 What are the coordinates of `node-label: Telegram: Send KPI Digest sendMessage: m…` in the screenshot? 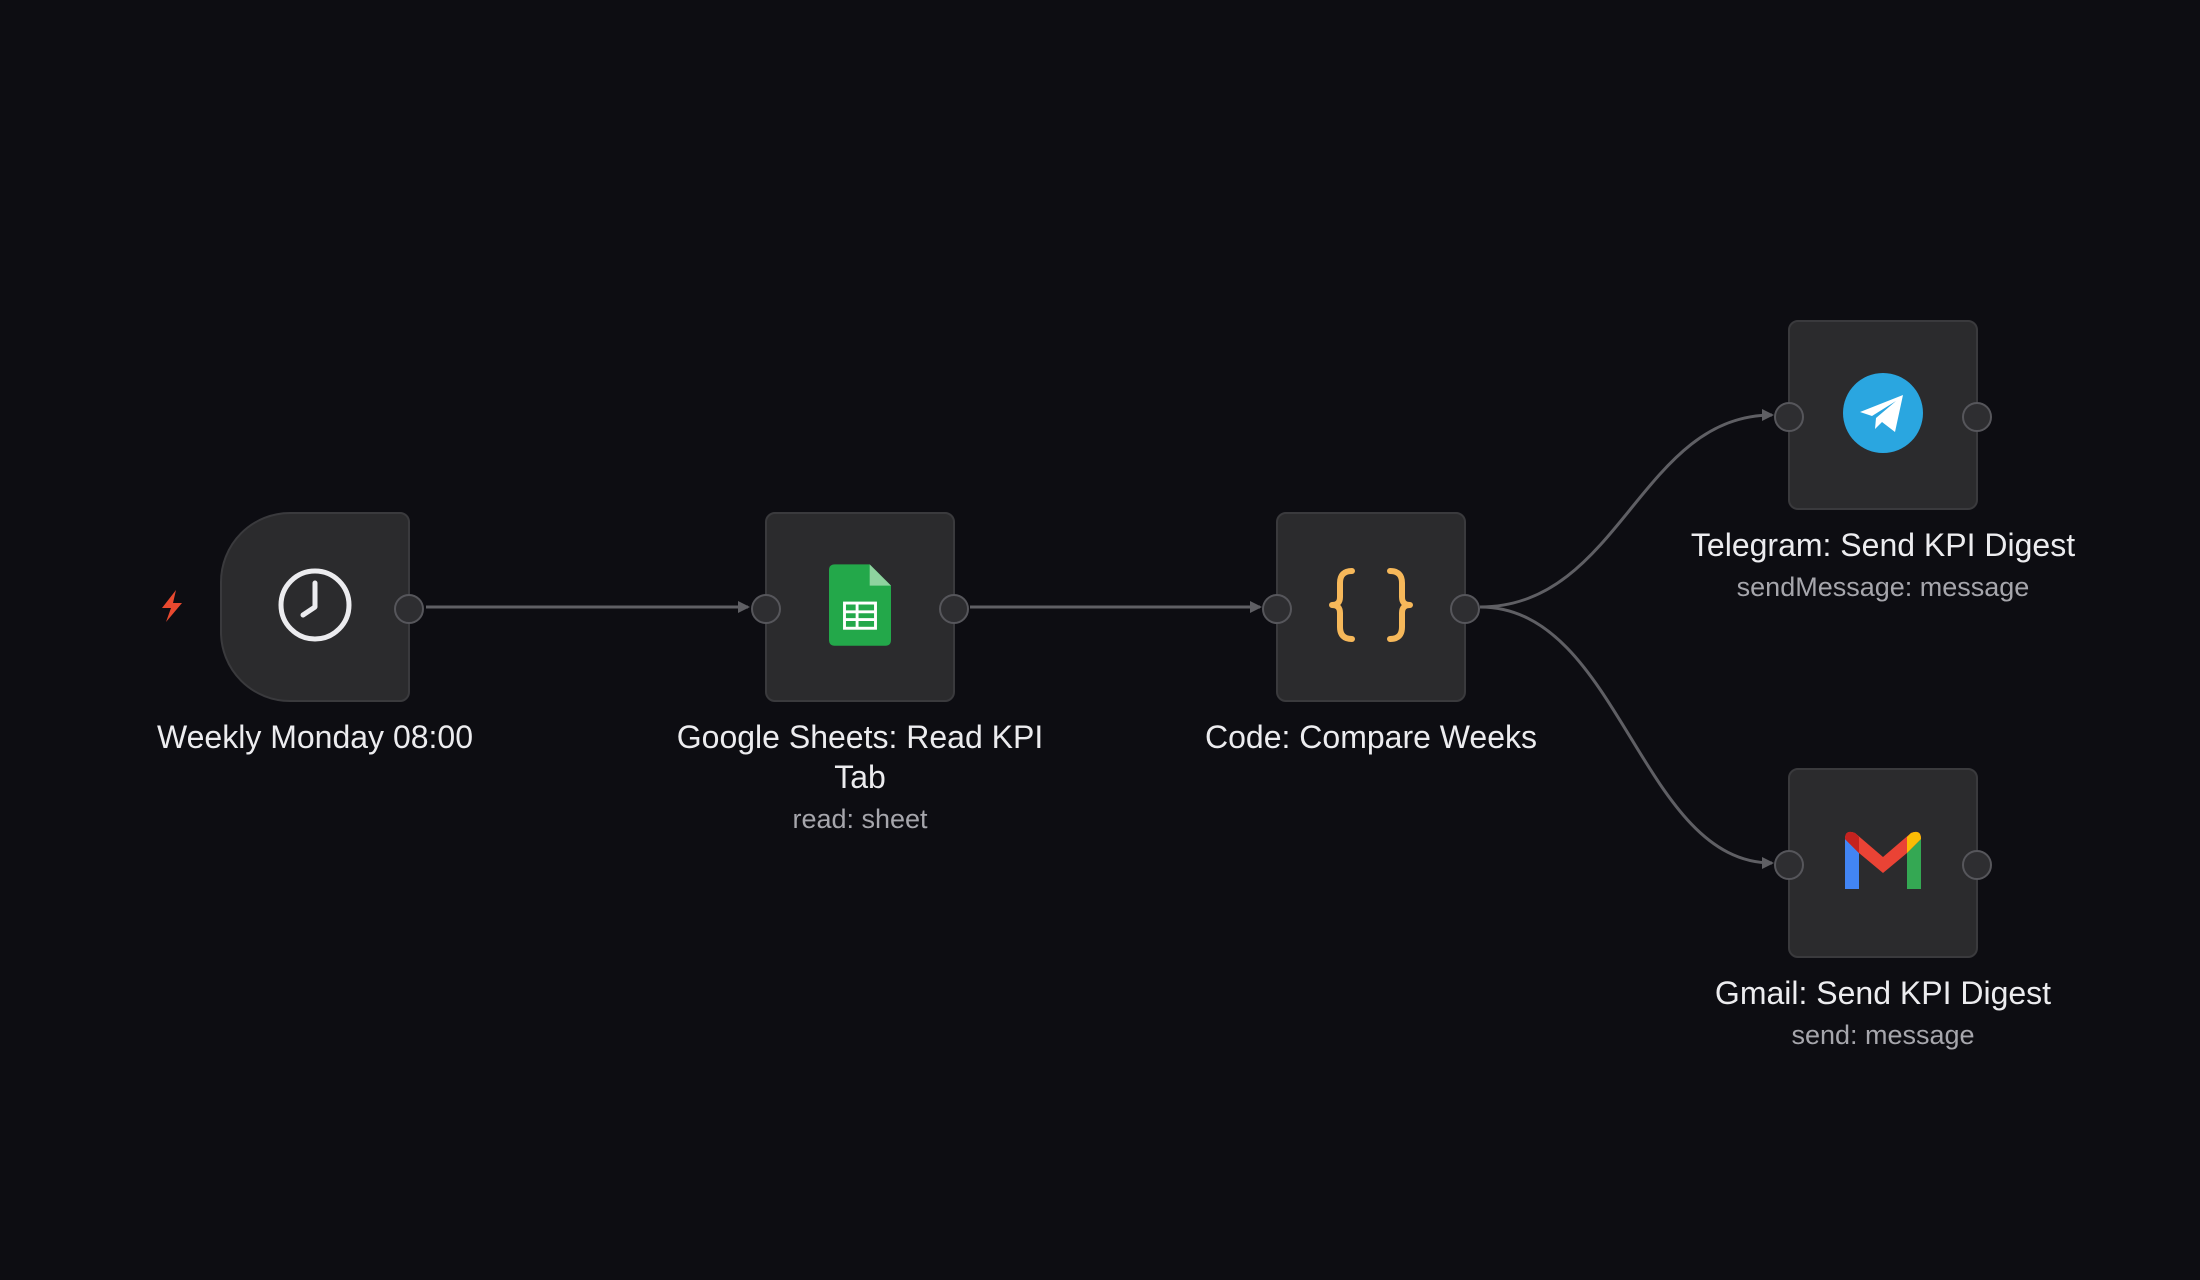 It's located at (1883, 567).